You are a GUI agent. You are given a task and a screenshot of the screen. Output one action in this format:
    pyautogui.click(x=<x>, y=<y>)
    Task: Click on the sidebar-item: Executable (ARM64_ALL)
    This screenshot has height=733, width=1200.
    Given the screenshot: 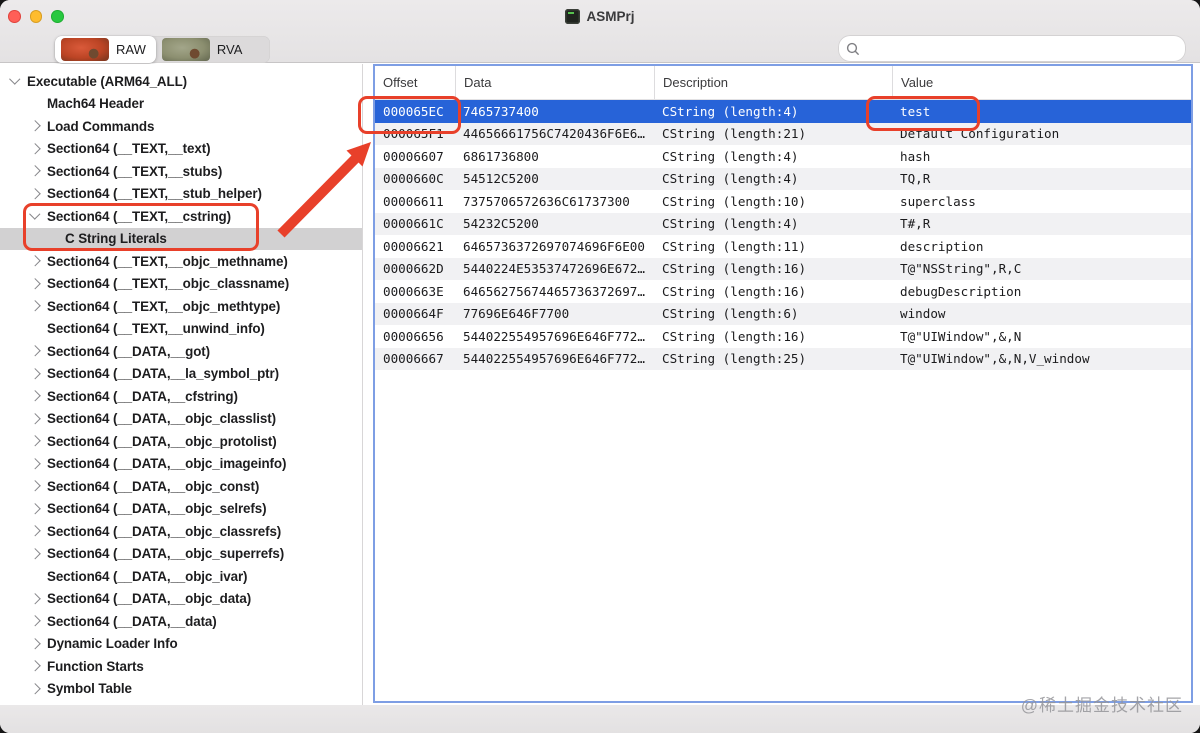 What is the action you would take?
    pyautogui.click(x=181, y=81)
    